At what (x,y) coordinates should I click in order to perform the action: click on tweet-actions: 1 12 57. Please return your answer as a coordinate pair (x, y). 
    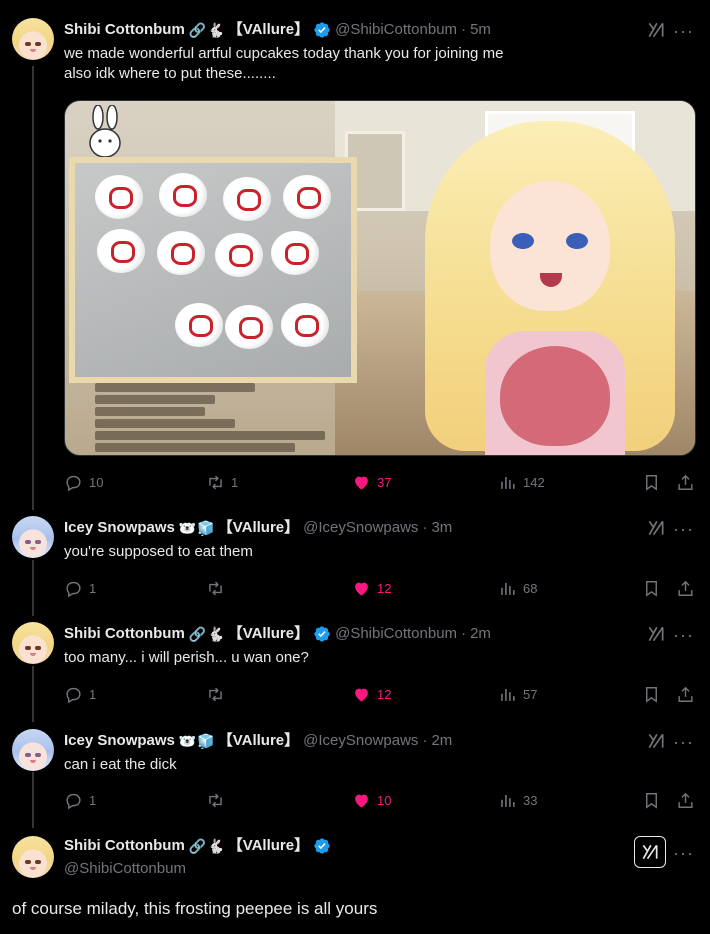
    Looking at the image, I should click on (384, 694).